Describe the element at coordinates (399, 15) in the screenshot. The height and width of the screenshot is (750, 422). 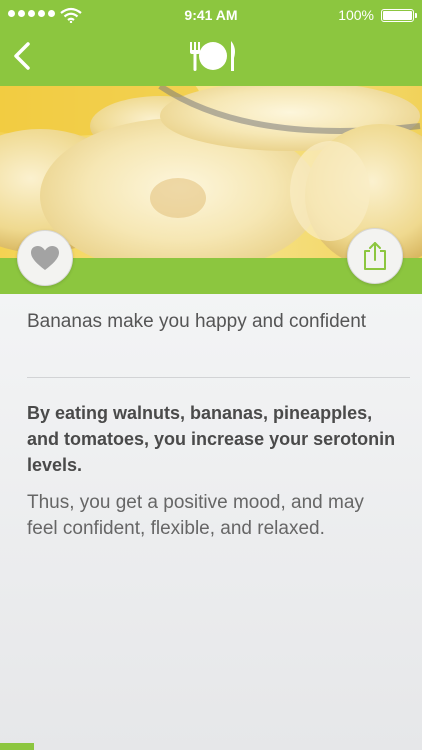
I see `battery-icon` at that location.